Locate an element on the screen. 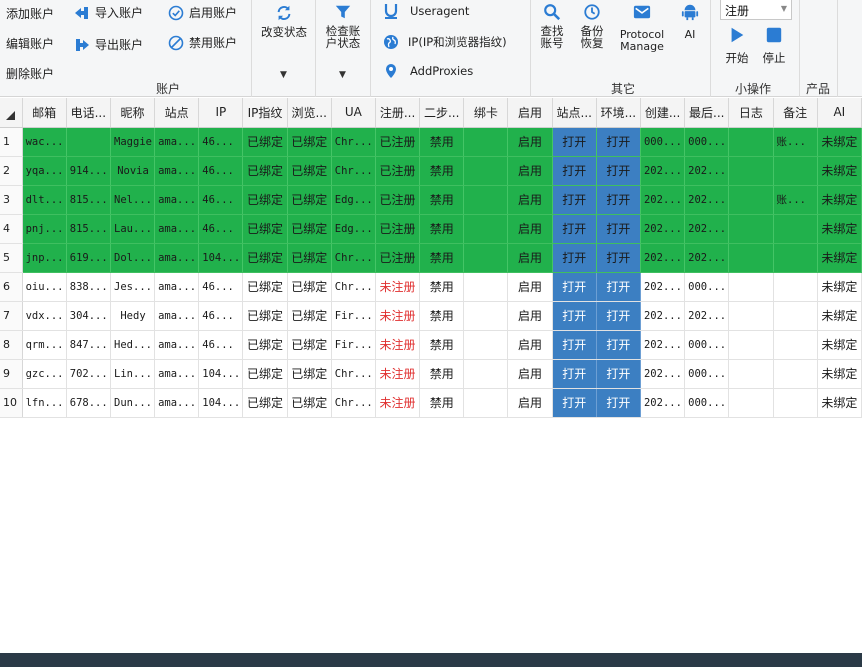 The image size is (862, 667). ai-binding-cell: 未绑定 is located at coordinates (839, 200).